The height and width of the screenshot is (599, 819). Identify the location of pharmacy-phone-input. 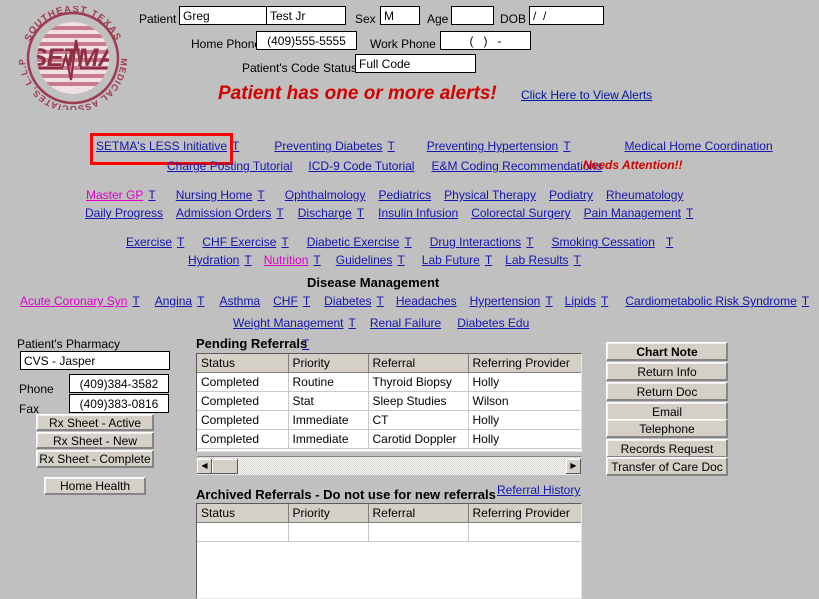
(119, 383).